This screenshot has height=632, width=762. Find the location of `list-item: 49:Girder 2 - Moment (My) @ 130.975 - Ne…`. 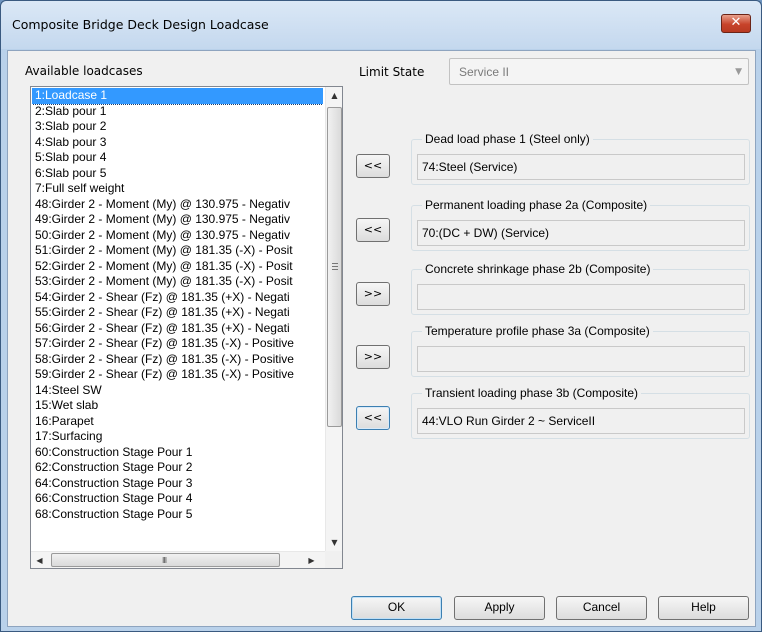

list-item: 49:Girder 2 - Moment (My) @ 130.975 - Ne… is located at coordinates (177, 220).